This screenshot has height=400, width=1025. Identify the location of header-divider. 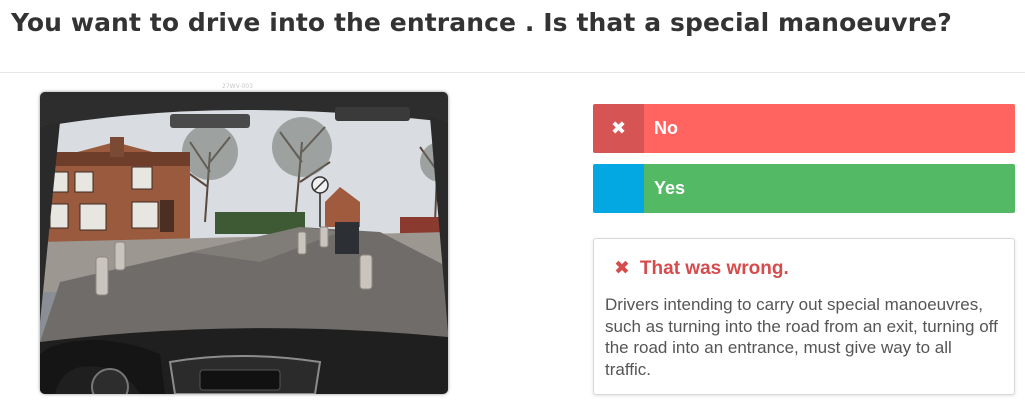
(512, 72).